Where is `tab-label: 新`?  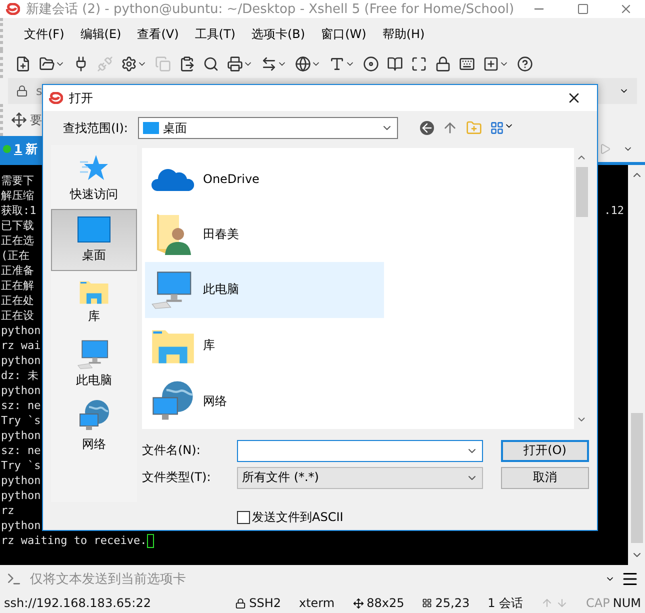
tab-label: 新 is located at coordinates (31, 149).